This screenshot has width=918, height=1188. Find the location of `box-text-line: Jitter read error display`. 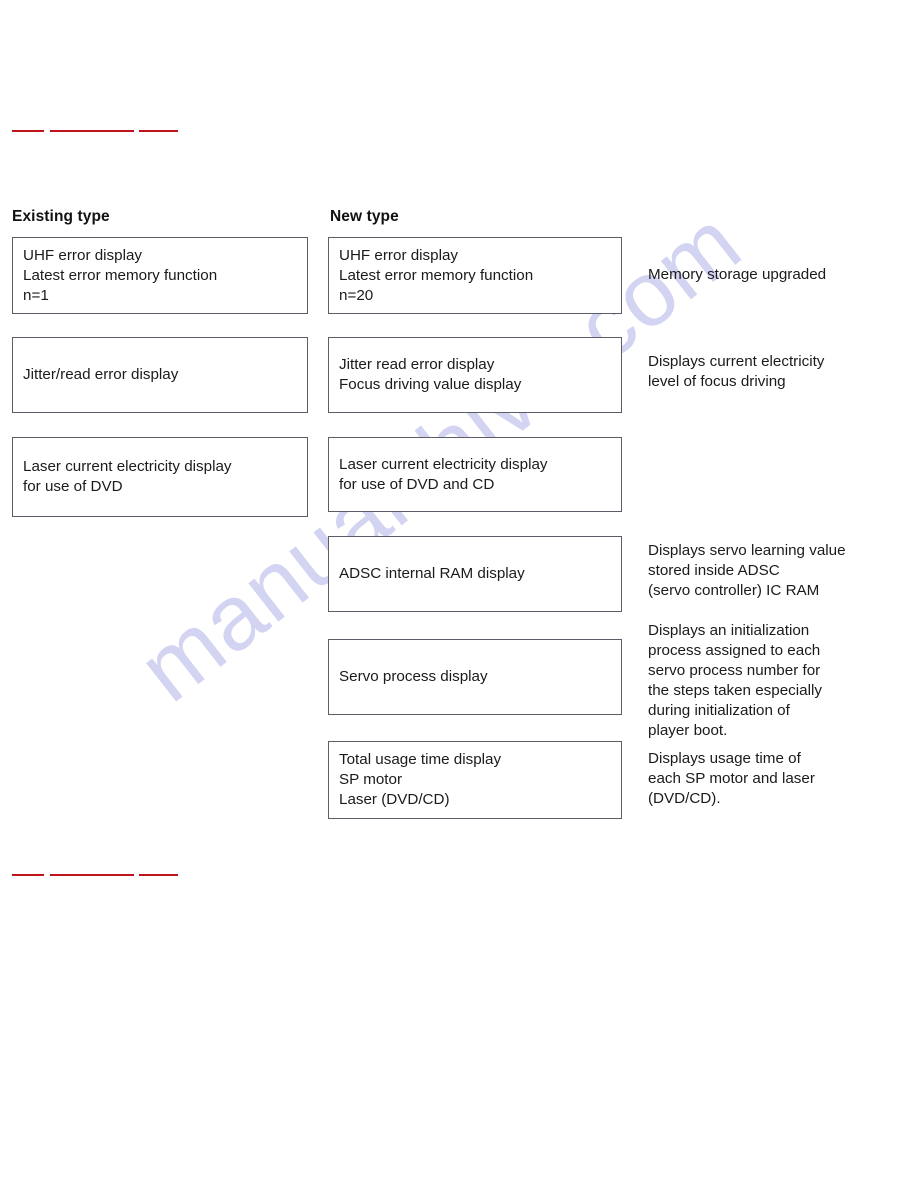

box-text-line: Jitter read error display is located at coordinates (417, 364).